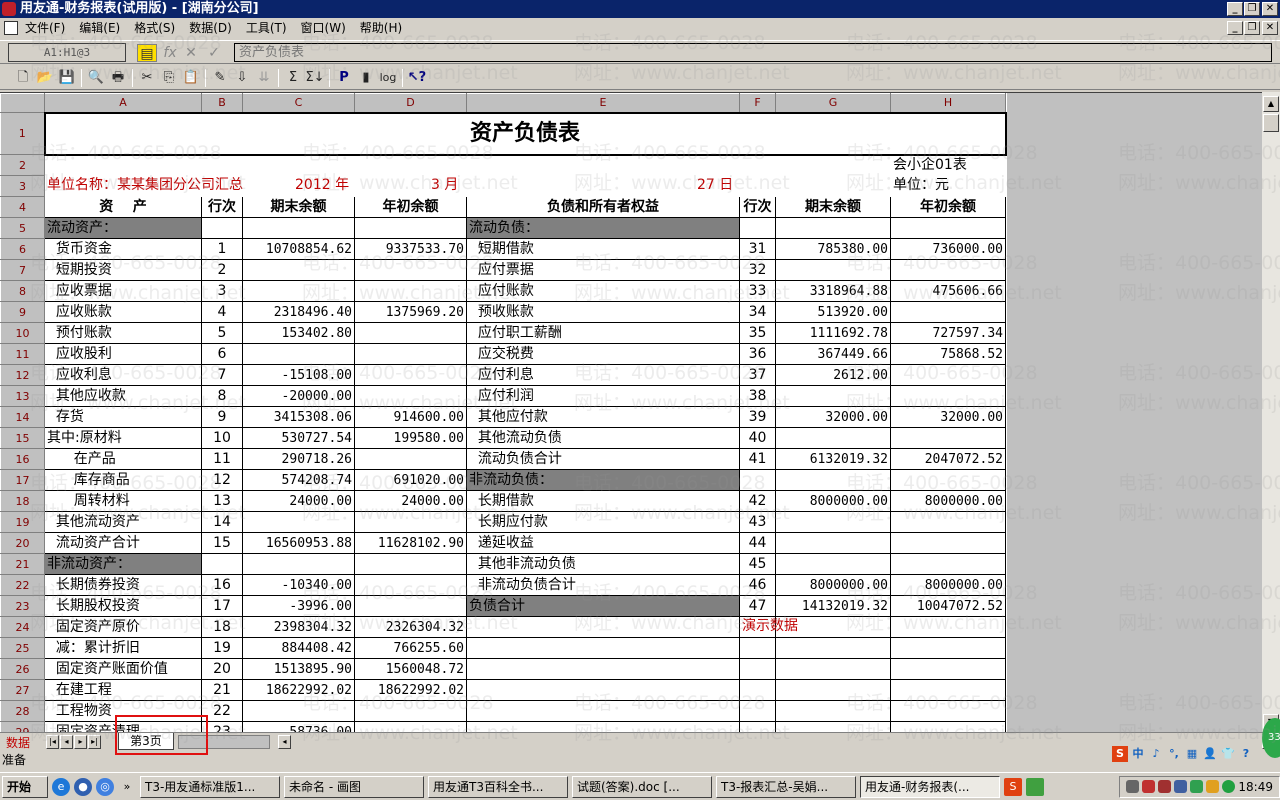  What do you see at coordinates (22, 207) in the screenshot?
I see `row-header: 4` at bounding box center [22, 207].